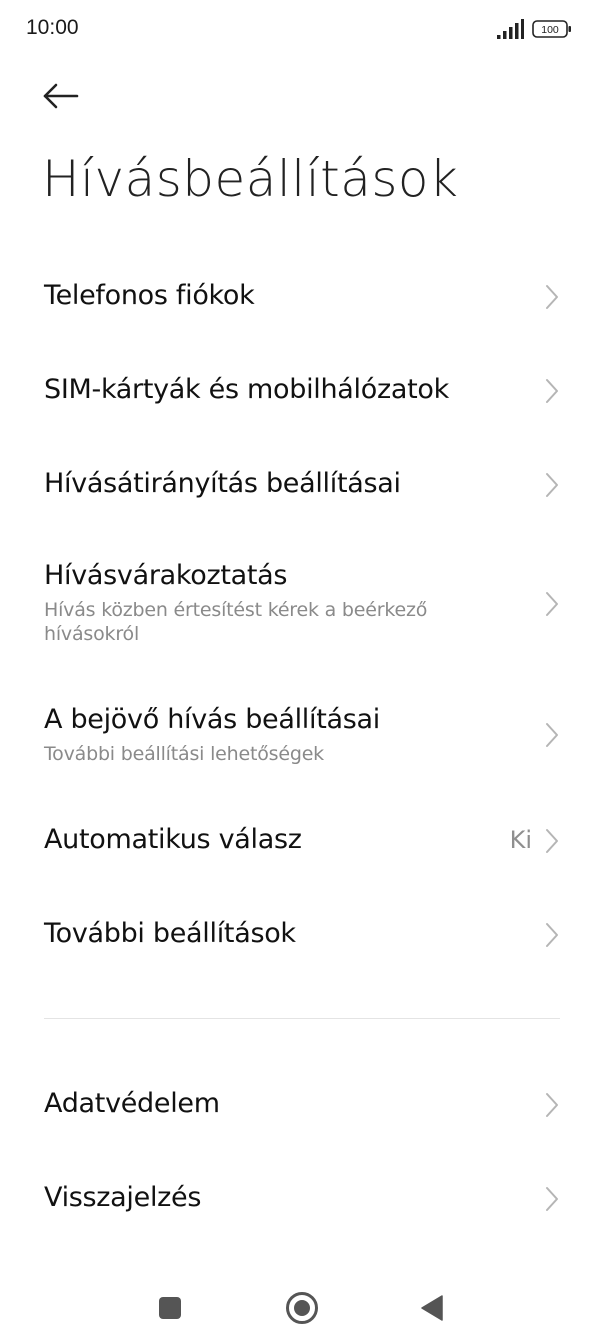  I want to click on square-recents-icon, so click(170, 1308).